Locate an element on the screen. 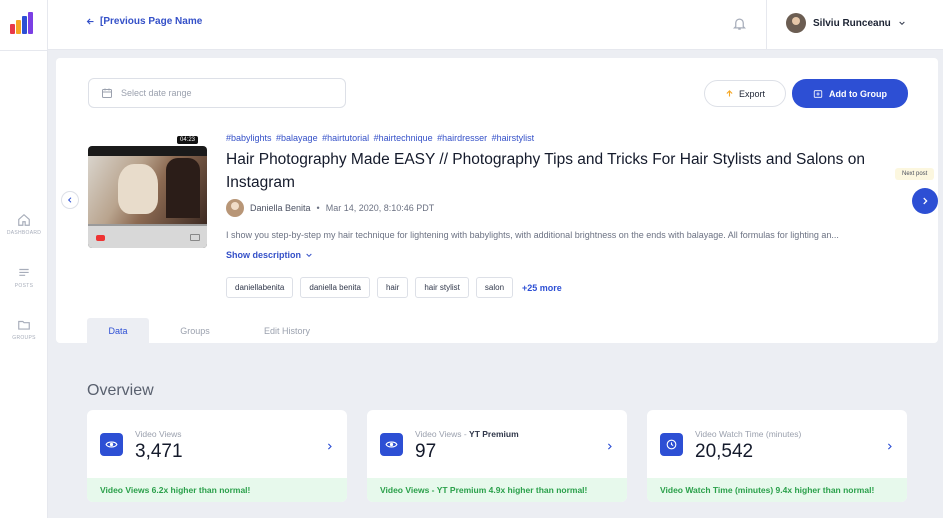  bell-icon is located at coordinates (739, 24).